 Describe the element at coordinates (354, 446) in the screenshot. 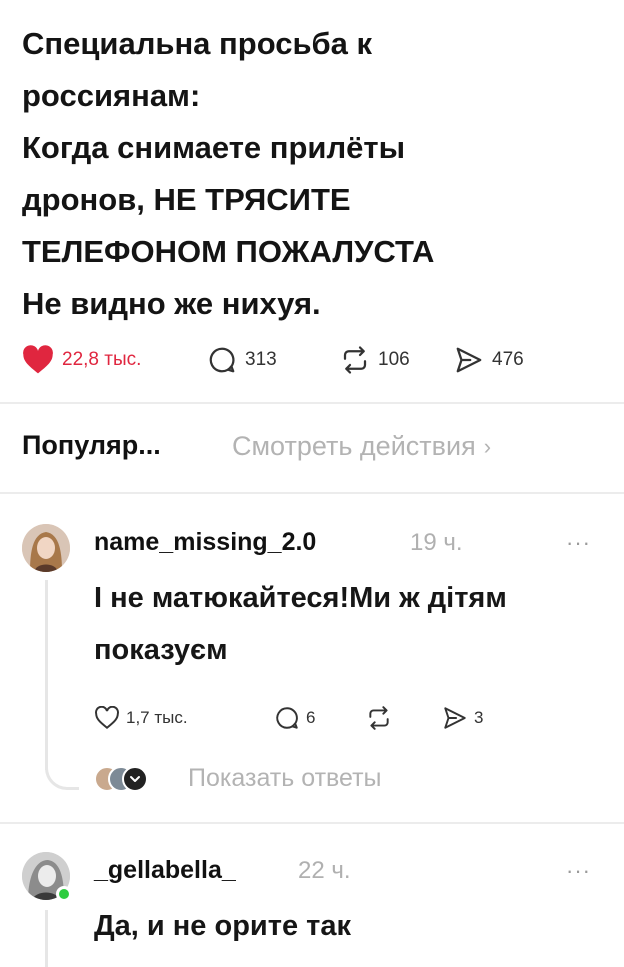

I see `see-actions-label: Смотреть действия` at that location.